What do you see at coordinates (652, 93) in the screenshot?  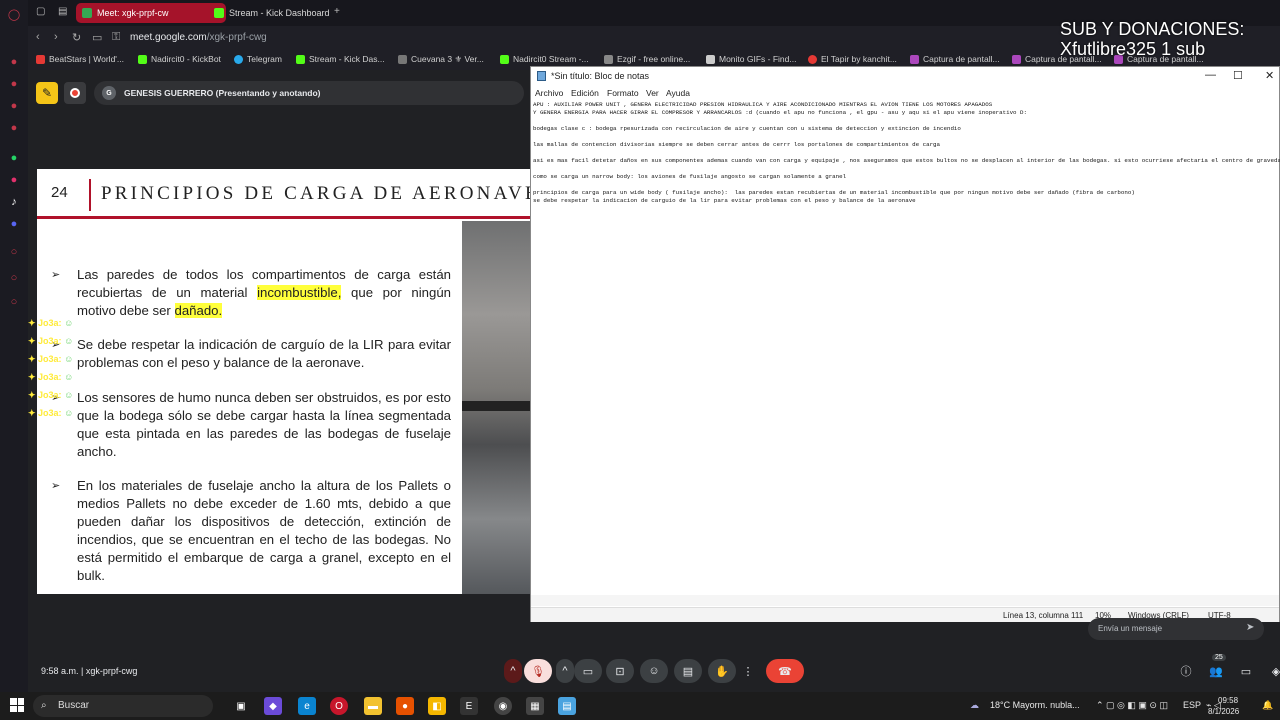 I see `menu-ver: Ver` at bounding box center [652, 93].